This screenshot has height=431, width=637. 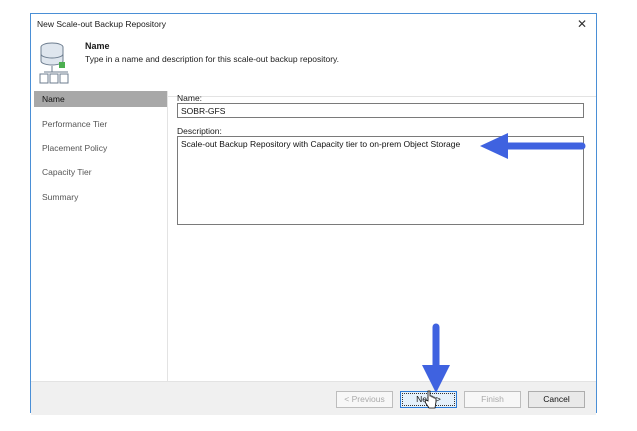 What do you see at coordinates (100, 148) in the screenshot?
I see `step-placement-policy: Placement Policy` at bounding box center [100, 148].